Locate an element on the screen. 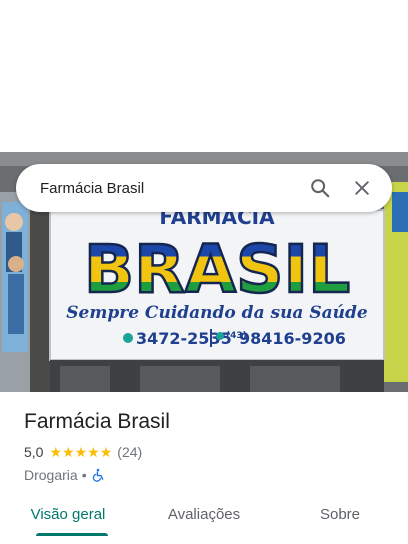  search-bar is located at coordinates (204, 188).